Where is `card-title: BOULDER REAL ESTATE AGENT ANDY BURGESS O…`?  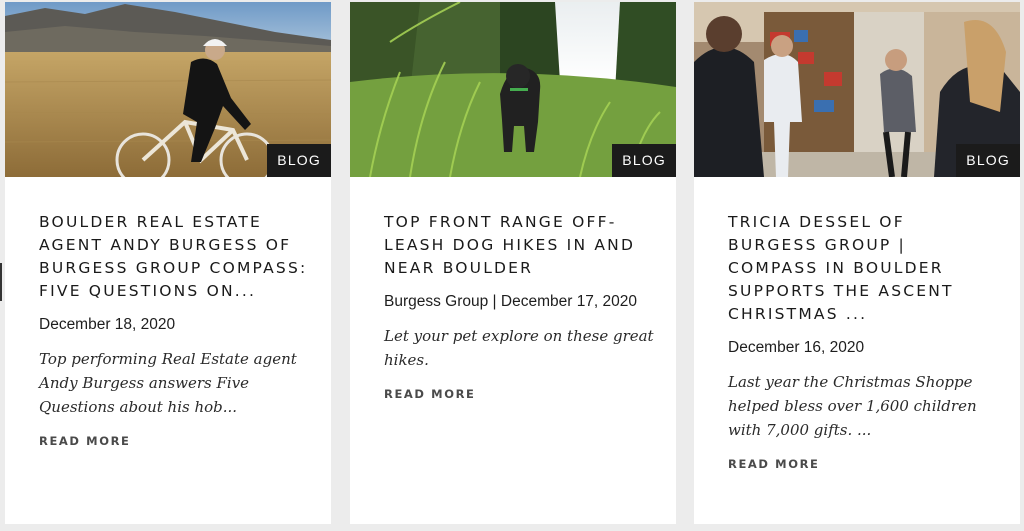 card-title: BOULDER REAL ESTATE AGENT ANDY BURGESS O… is located at coordinates (174, 257).